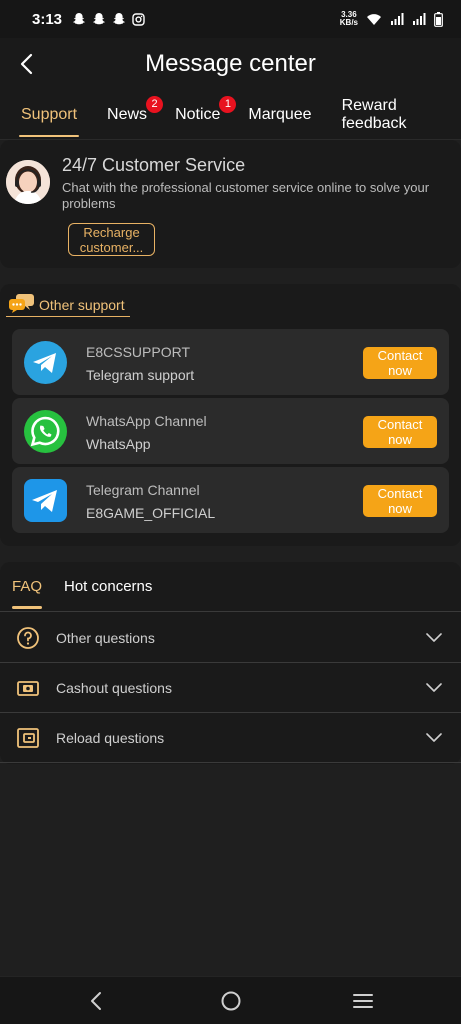 The width and height of the screenshot is (461, 1024). I want to click on tab-hot-concerns: Hot concerns, so click(108, 586).